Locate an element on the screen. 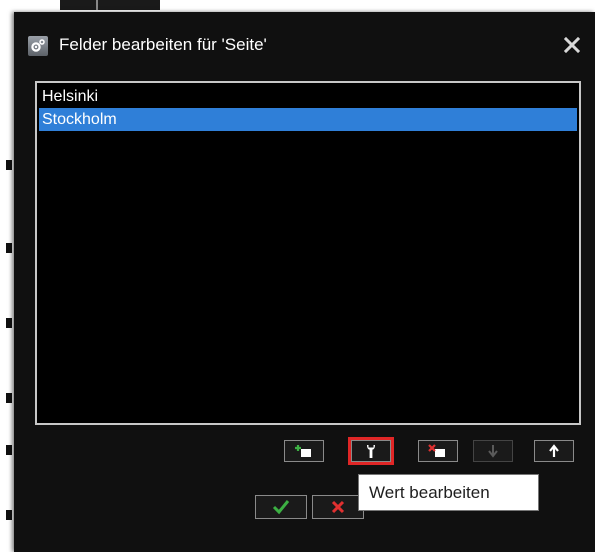 The width and height of the screenshot is (595, 552). ok-button is located at coordinates (281, 507).